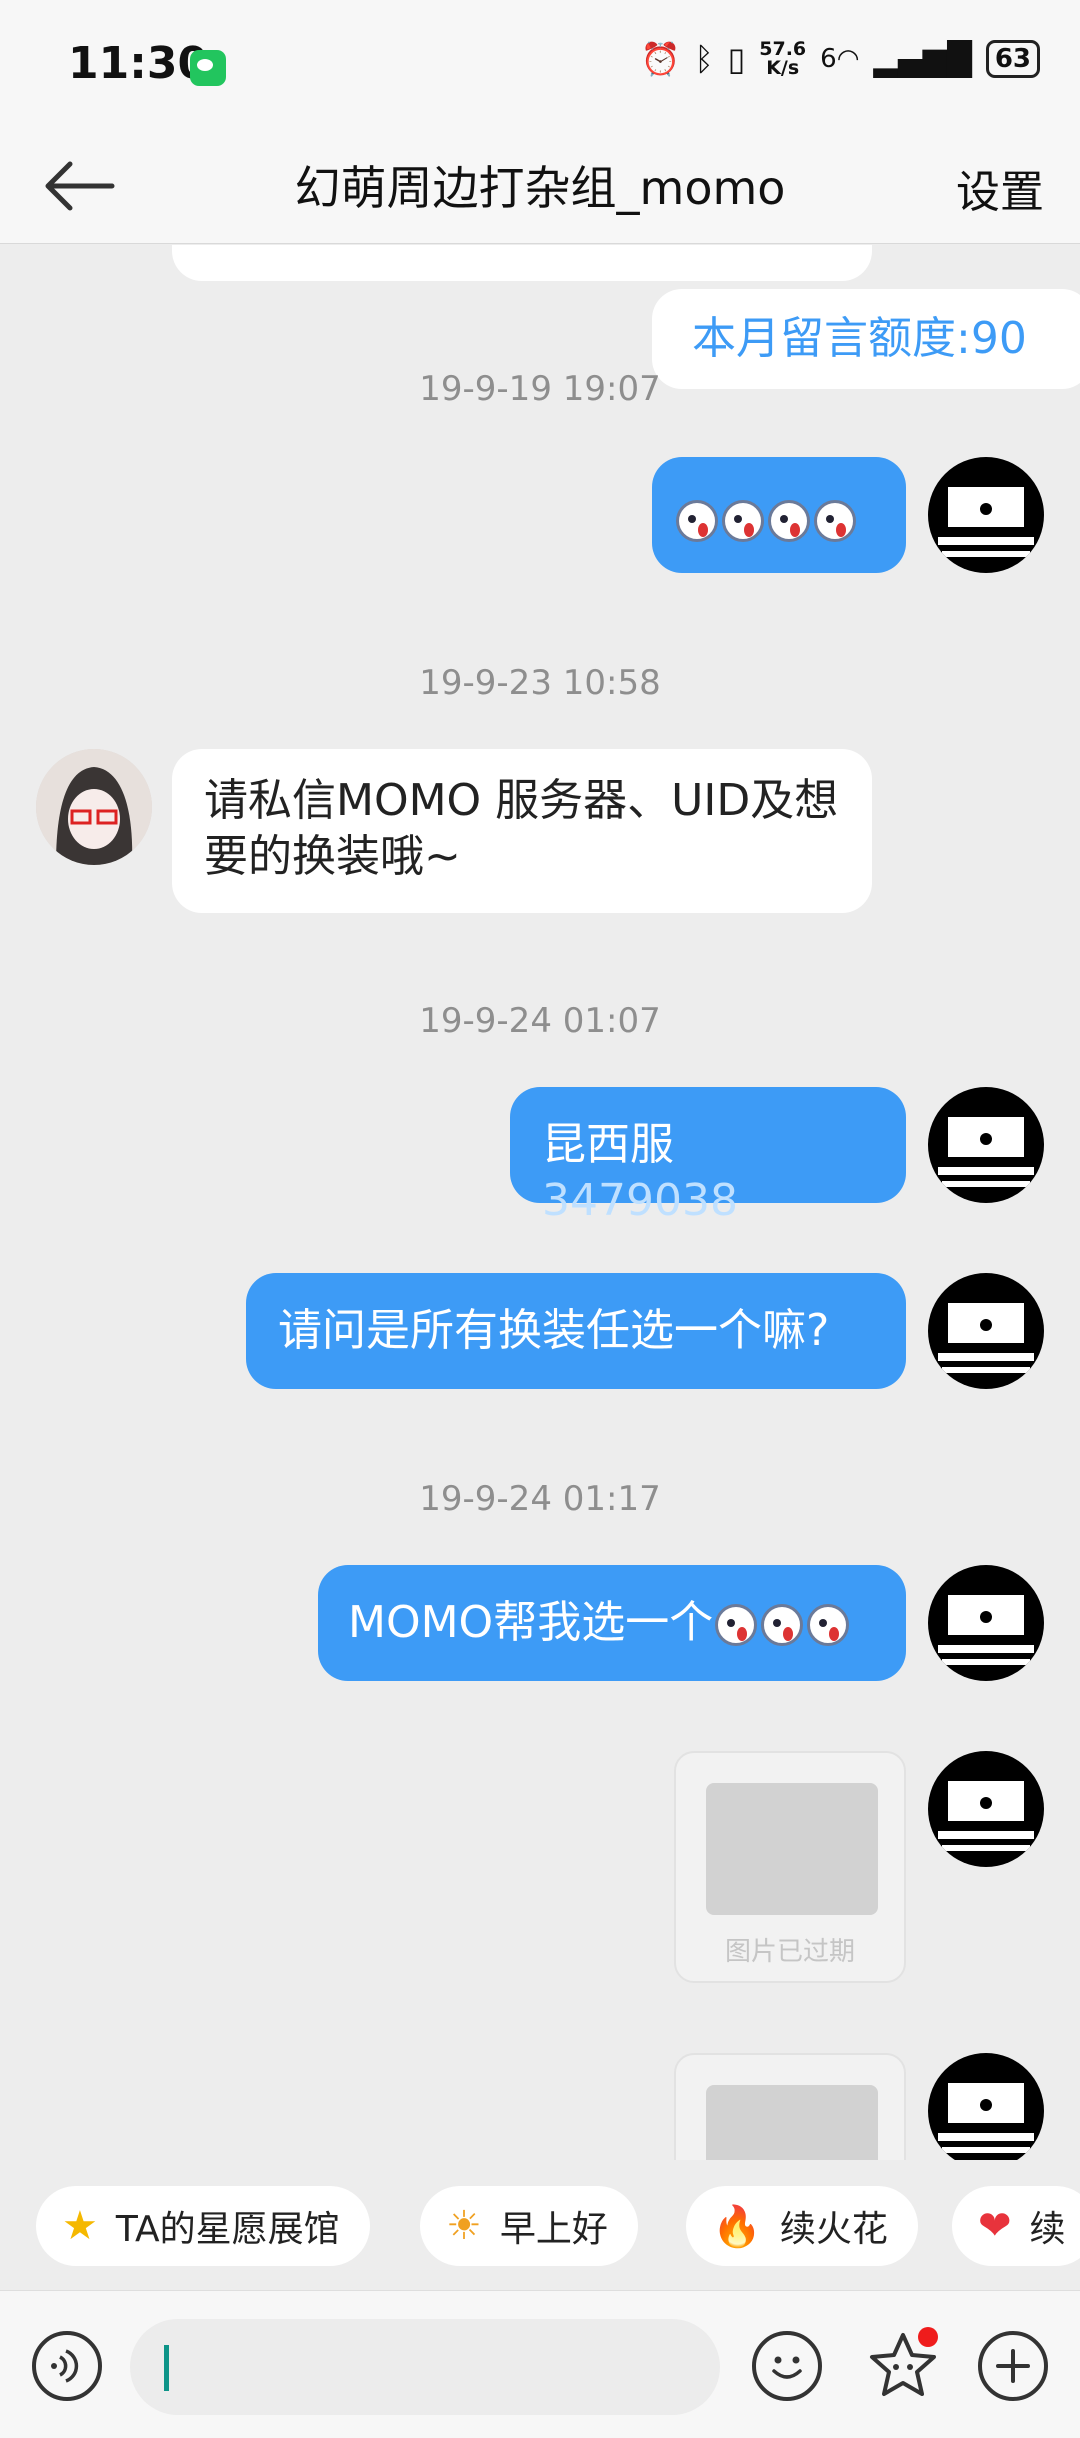  I want to click on heart-icon: ❤, so click(995, 2226).